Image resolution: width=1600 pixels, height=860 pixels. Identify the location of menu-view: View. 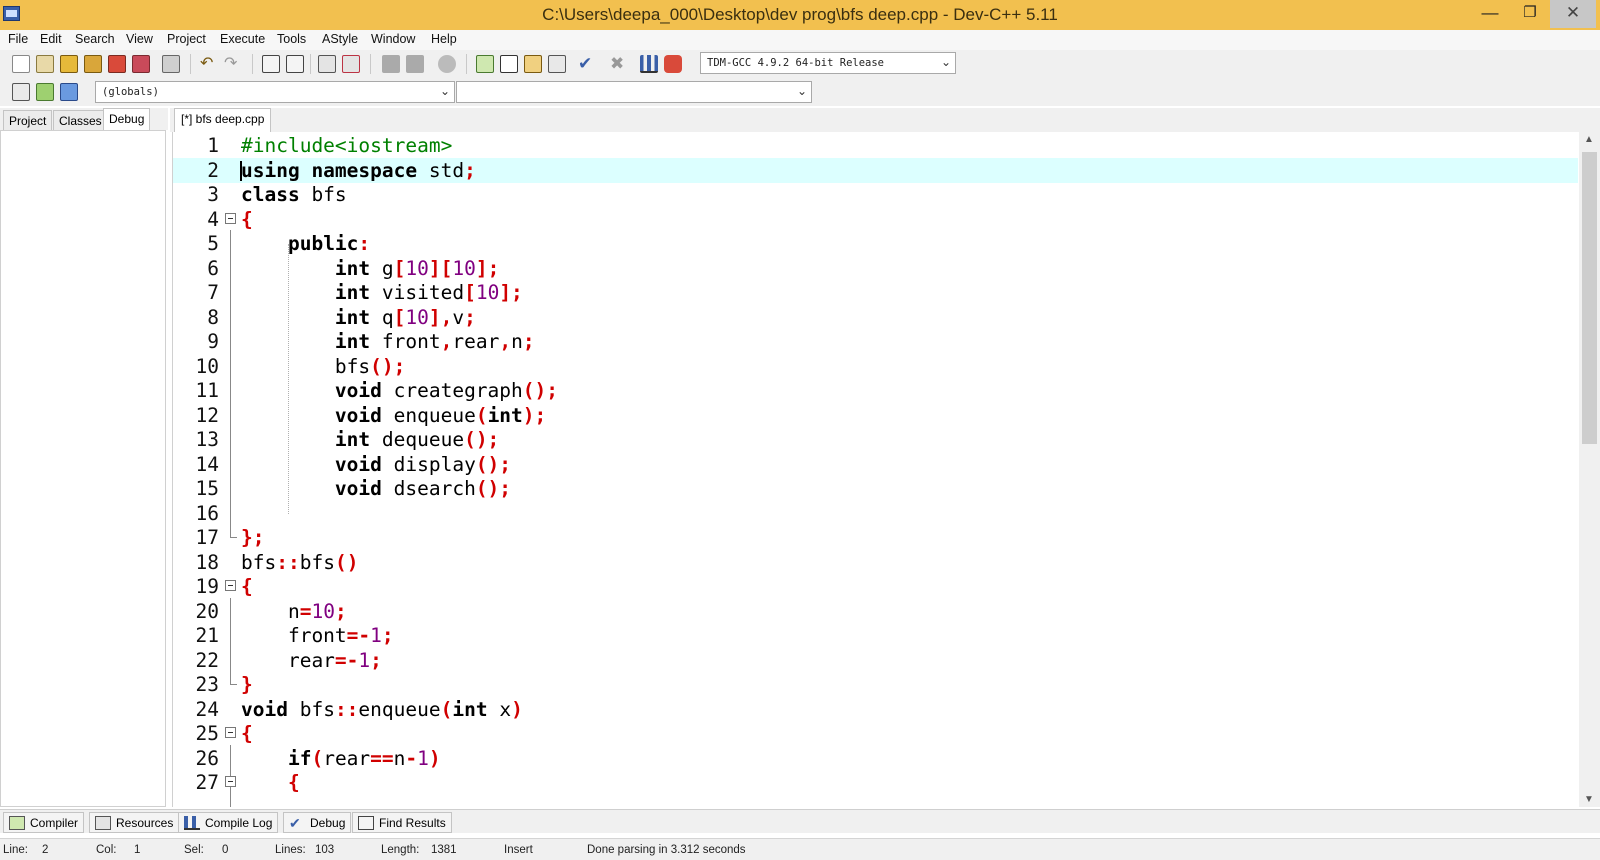
(139, 39).